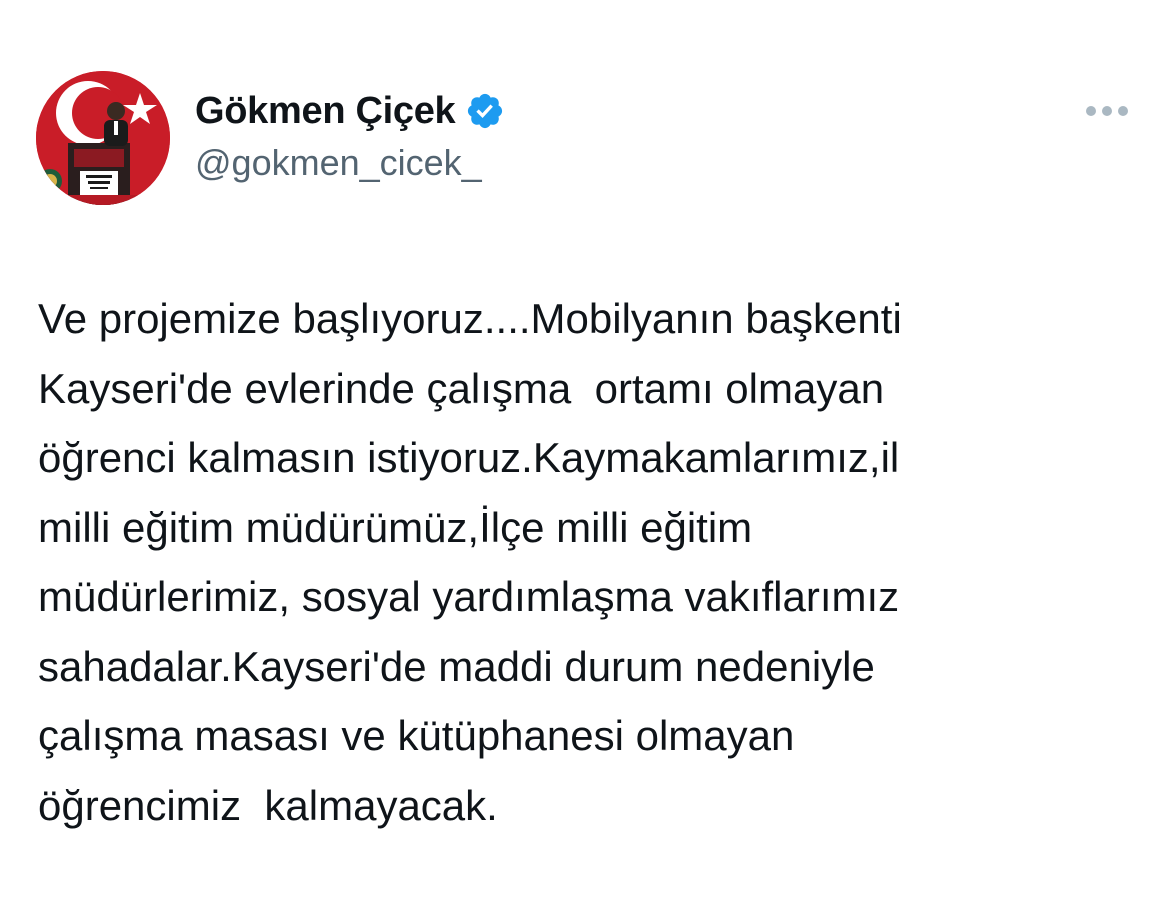 The height and width of the screenshot is (907, 1170). I want to click on tweet-text-line: öğrencimiz kalmayacak., so click(268, 805).